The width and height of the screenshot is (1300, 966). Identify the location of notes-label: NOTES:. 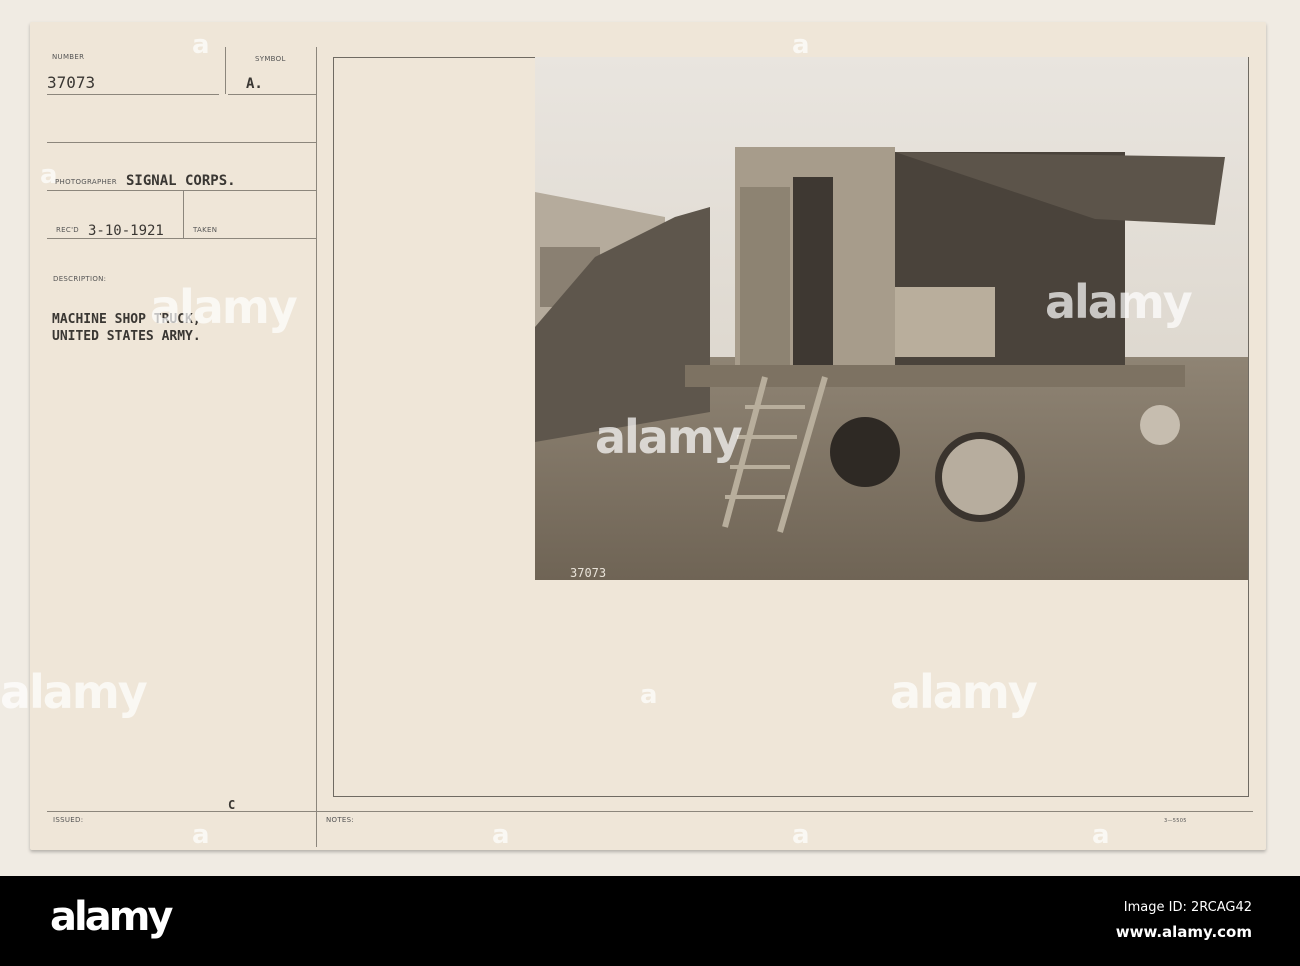
(340, 820).